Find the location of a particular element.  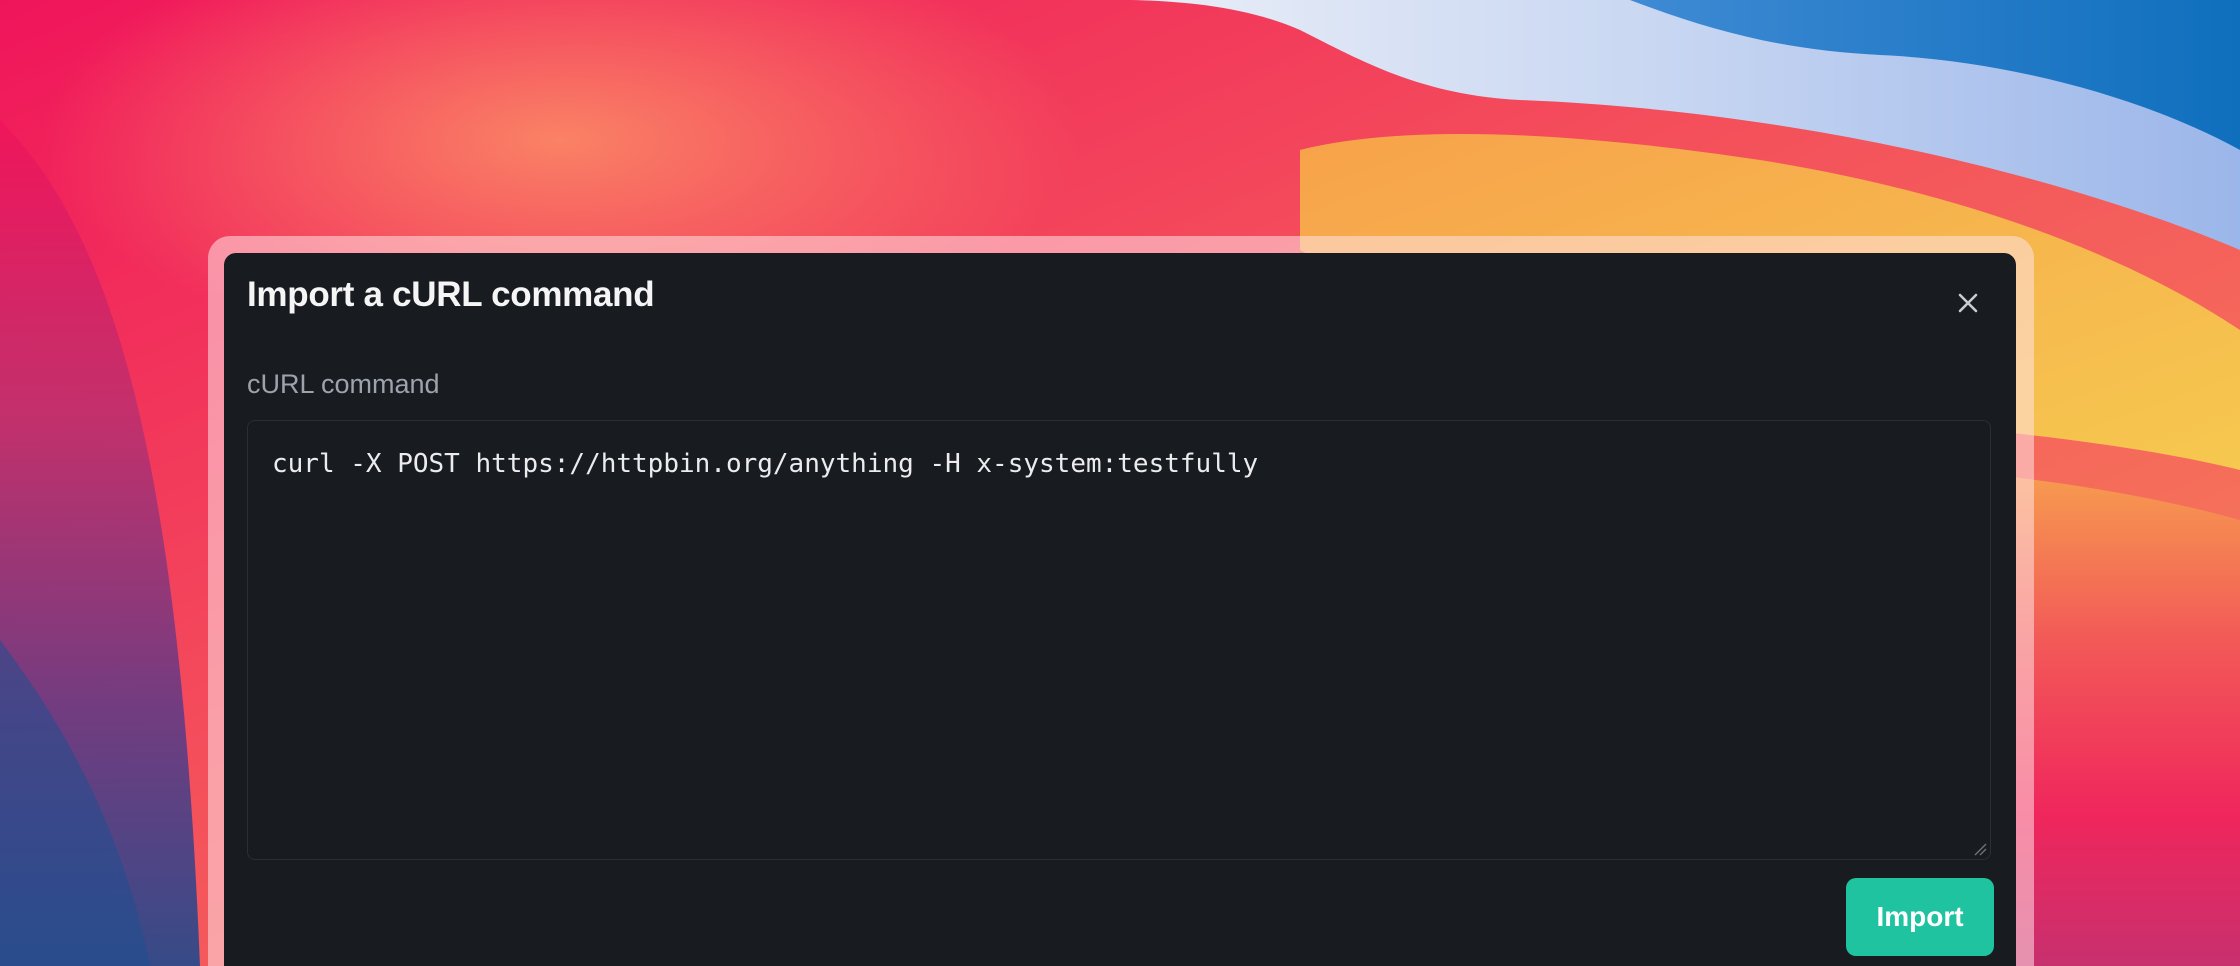

close-button is located at coordinates (1968, 303).